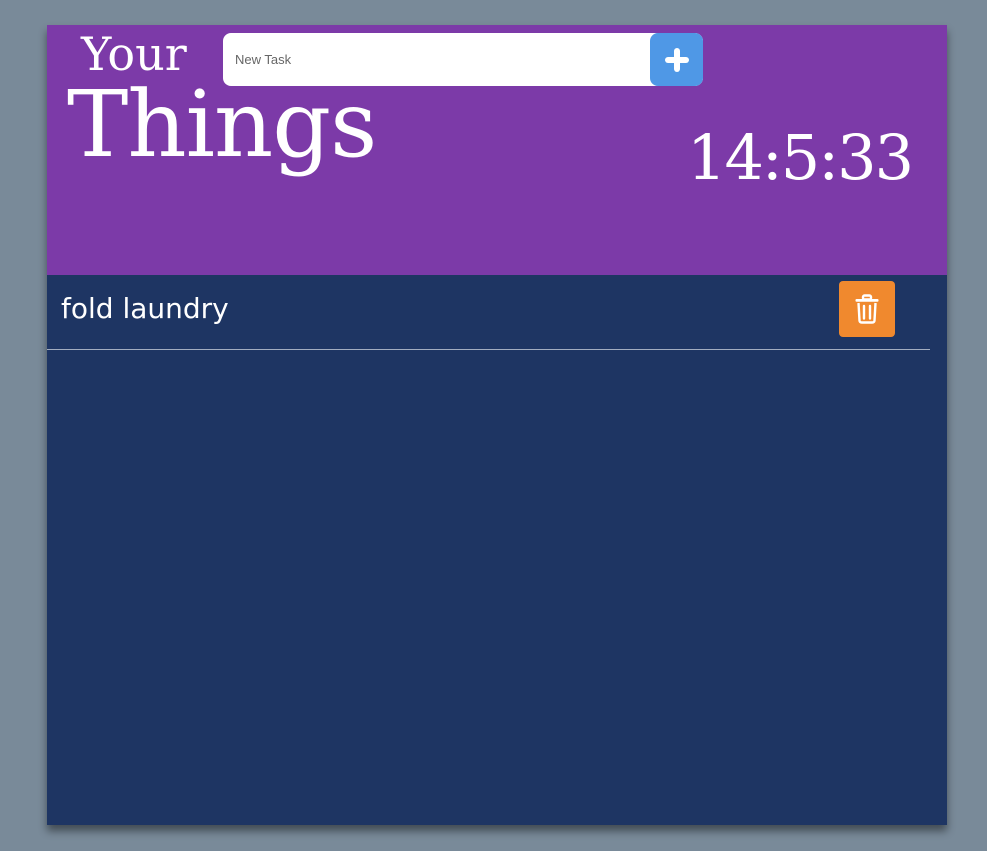 Image resolution: width=987 pixels, height=851 pixels. What do you see at coordinates (222, 124) in the screenshot?
I see `page-title: Things` at bounding box center [222, 124].